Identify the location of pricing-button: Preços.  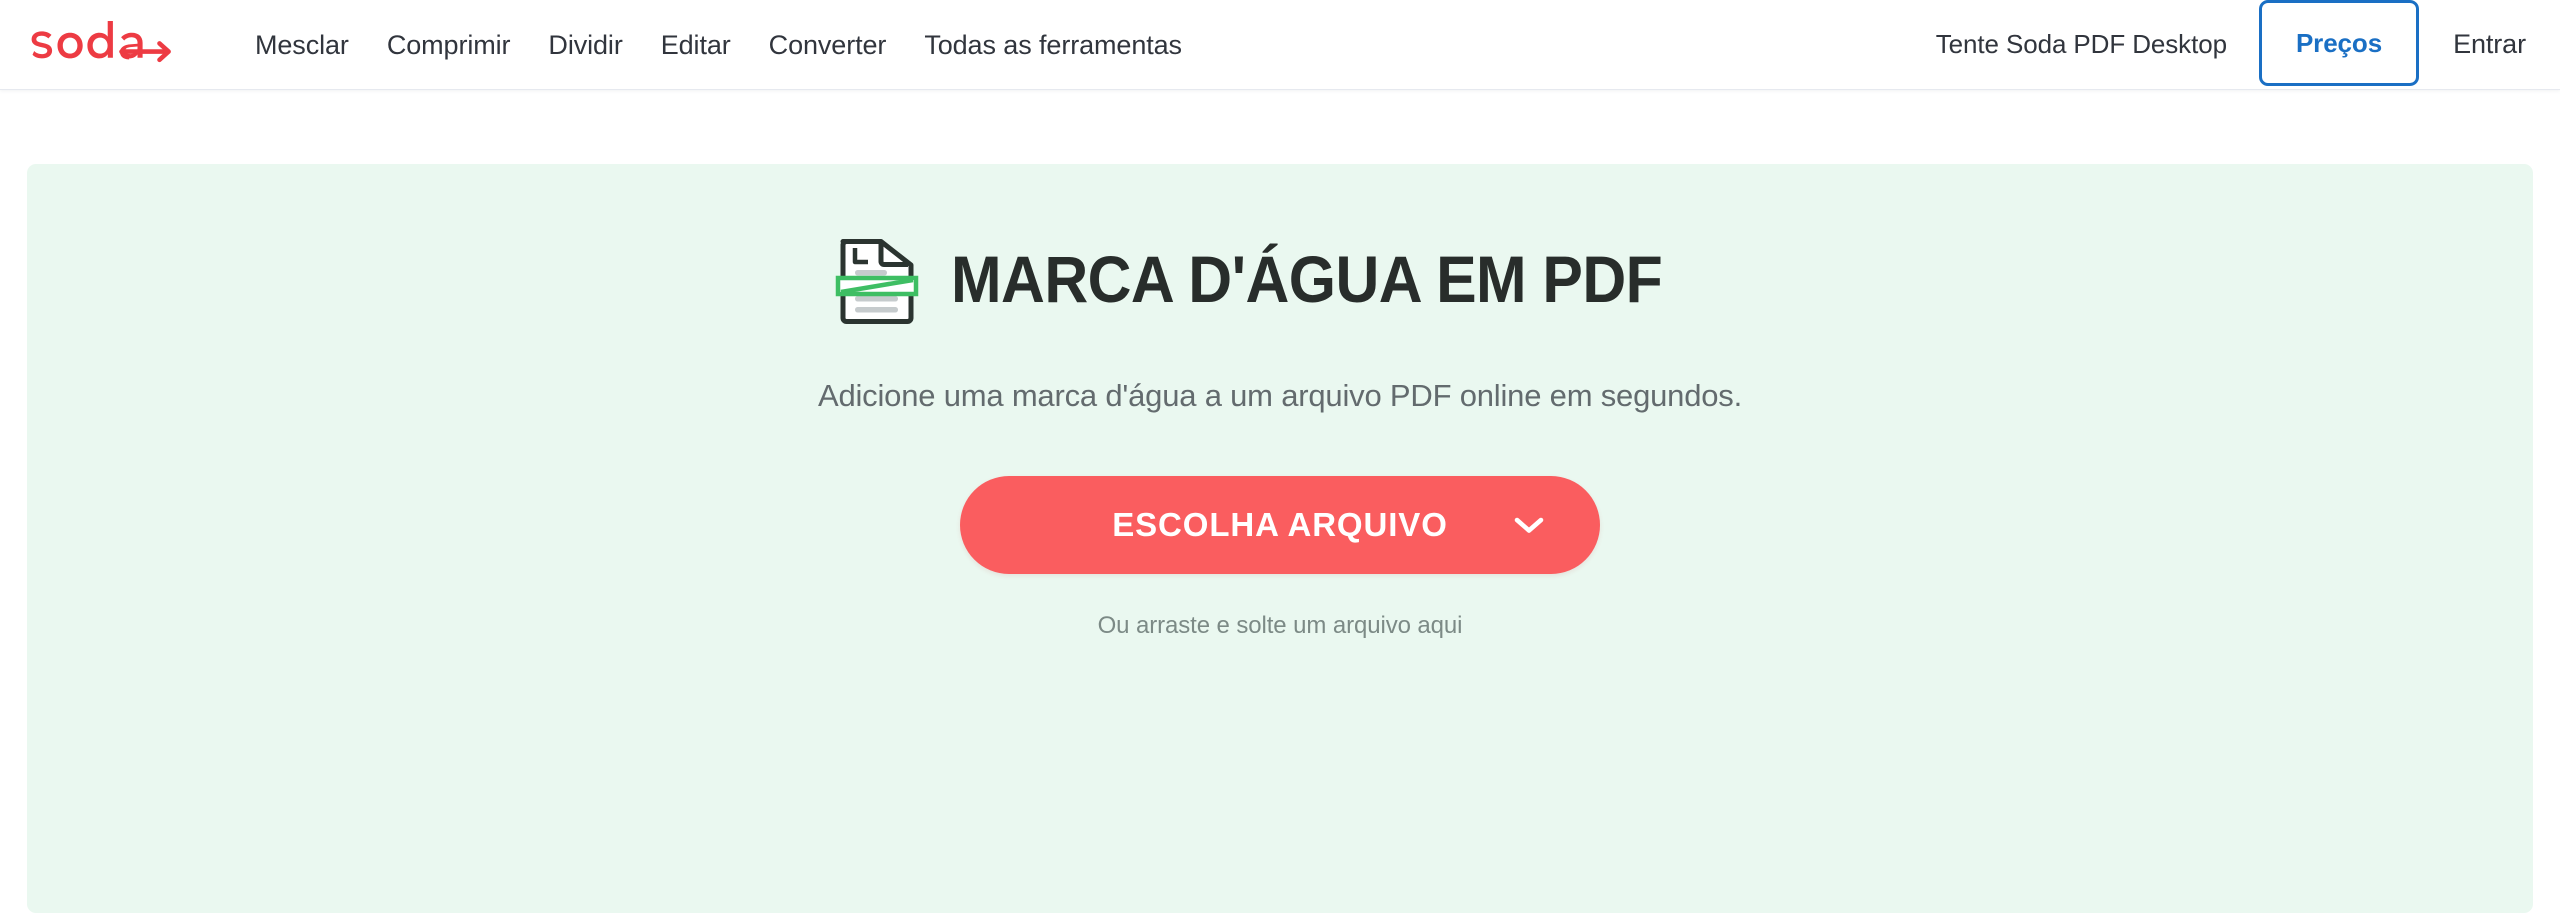
(2339, 43).